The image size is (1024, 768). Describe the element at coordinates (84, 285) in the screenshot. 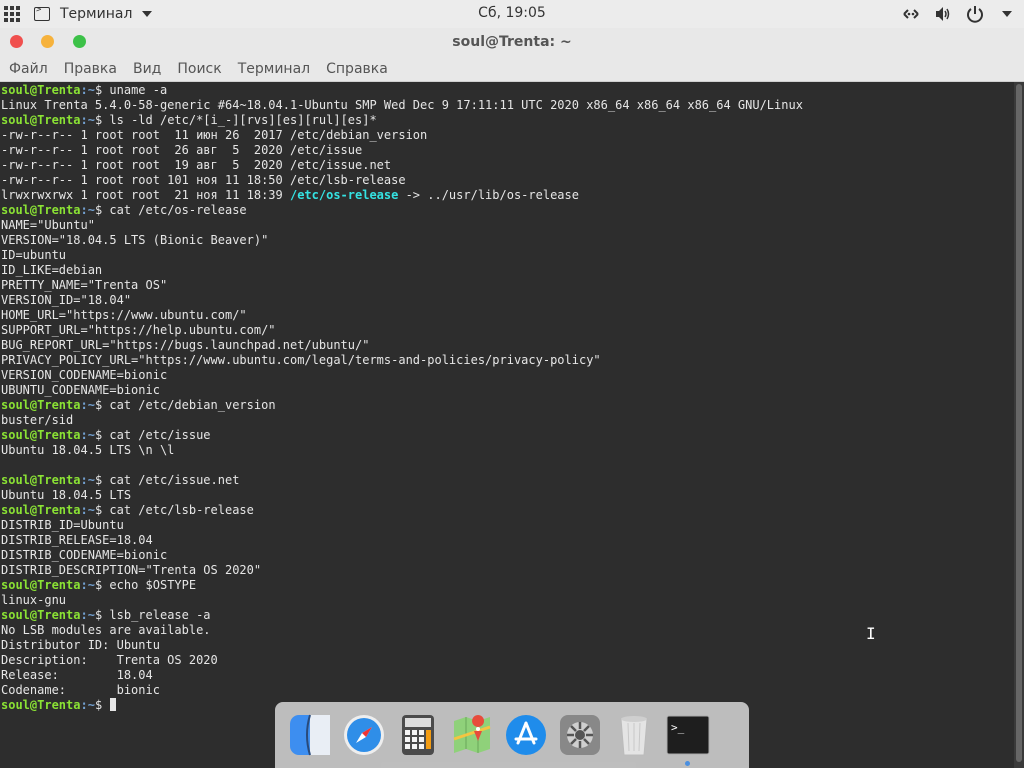

I see `output-text: PRETTY_NAME="Trenta OS"` at that location.